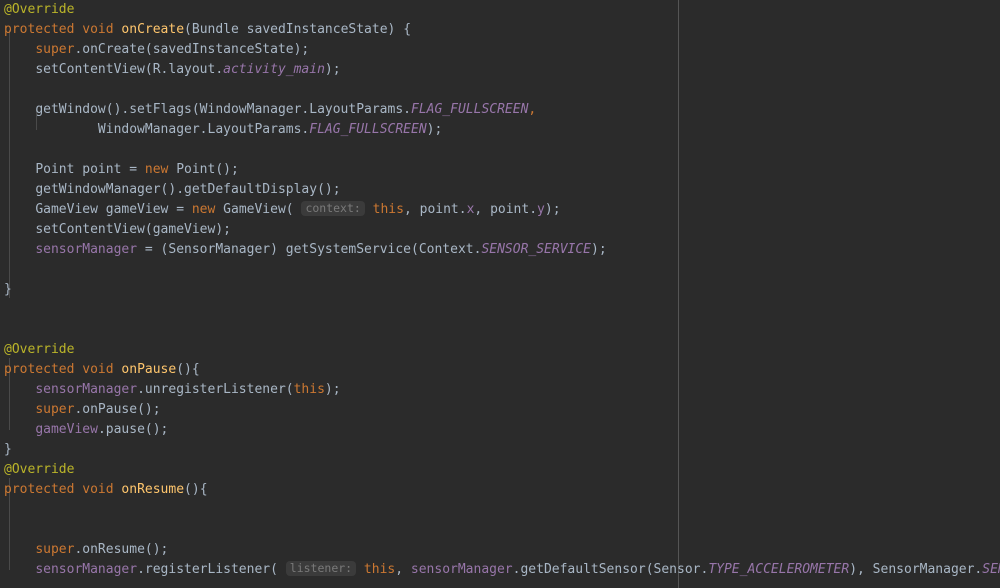  What do you see at coordinates (368, 129) in the screenshot?
I see `code-token: FLAG_FULLSCREEN` at bounding box center [368, 129].